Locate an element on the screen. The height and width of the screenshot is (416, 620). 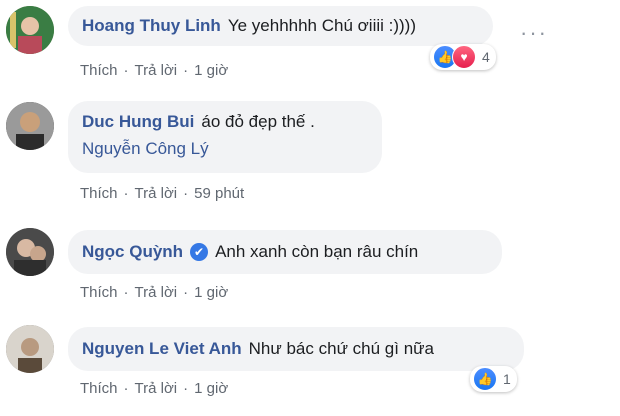
author-name: Nguyen Le Viet Anh is located at coordinates (162, 349).